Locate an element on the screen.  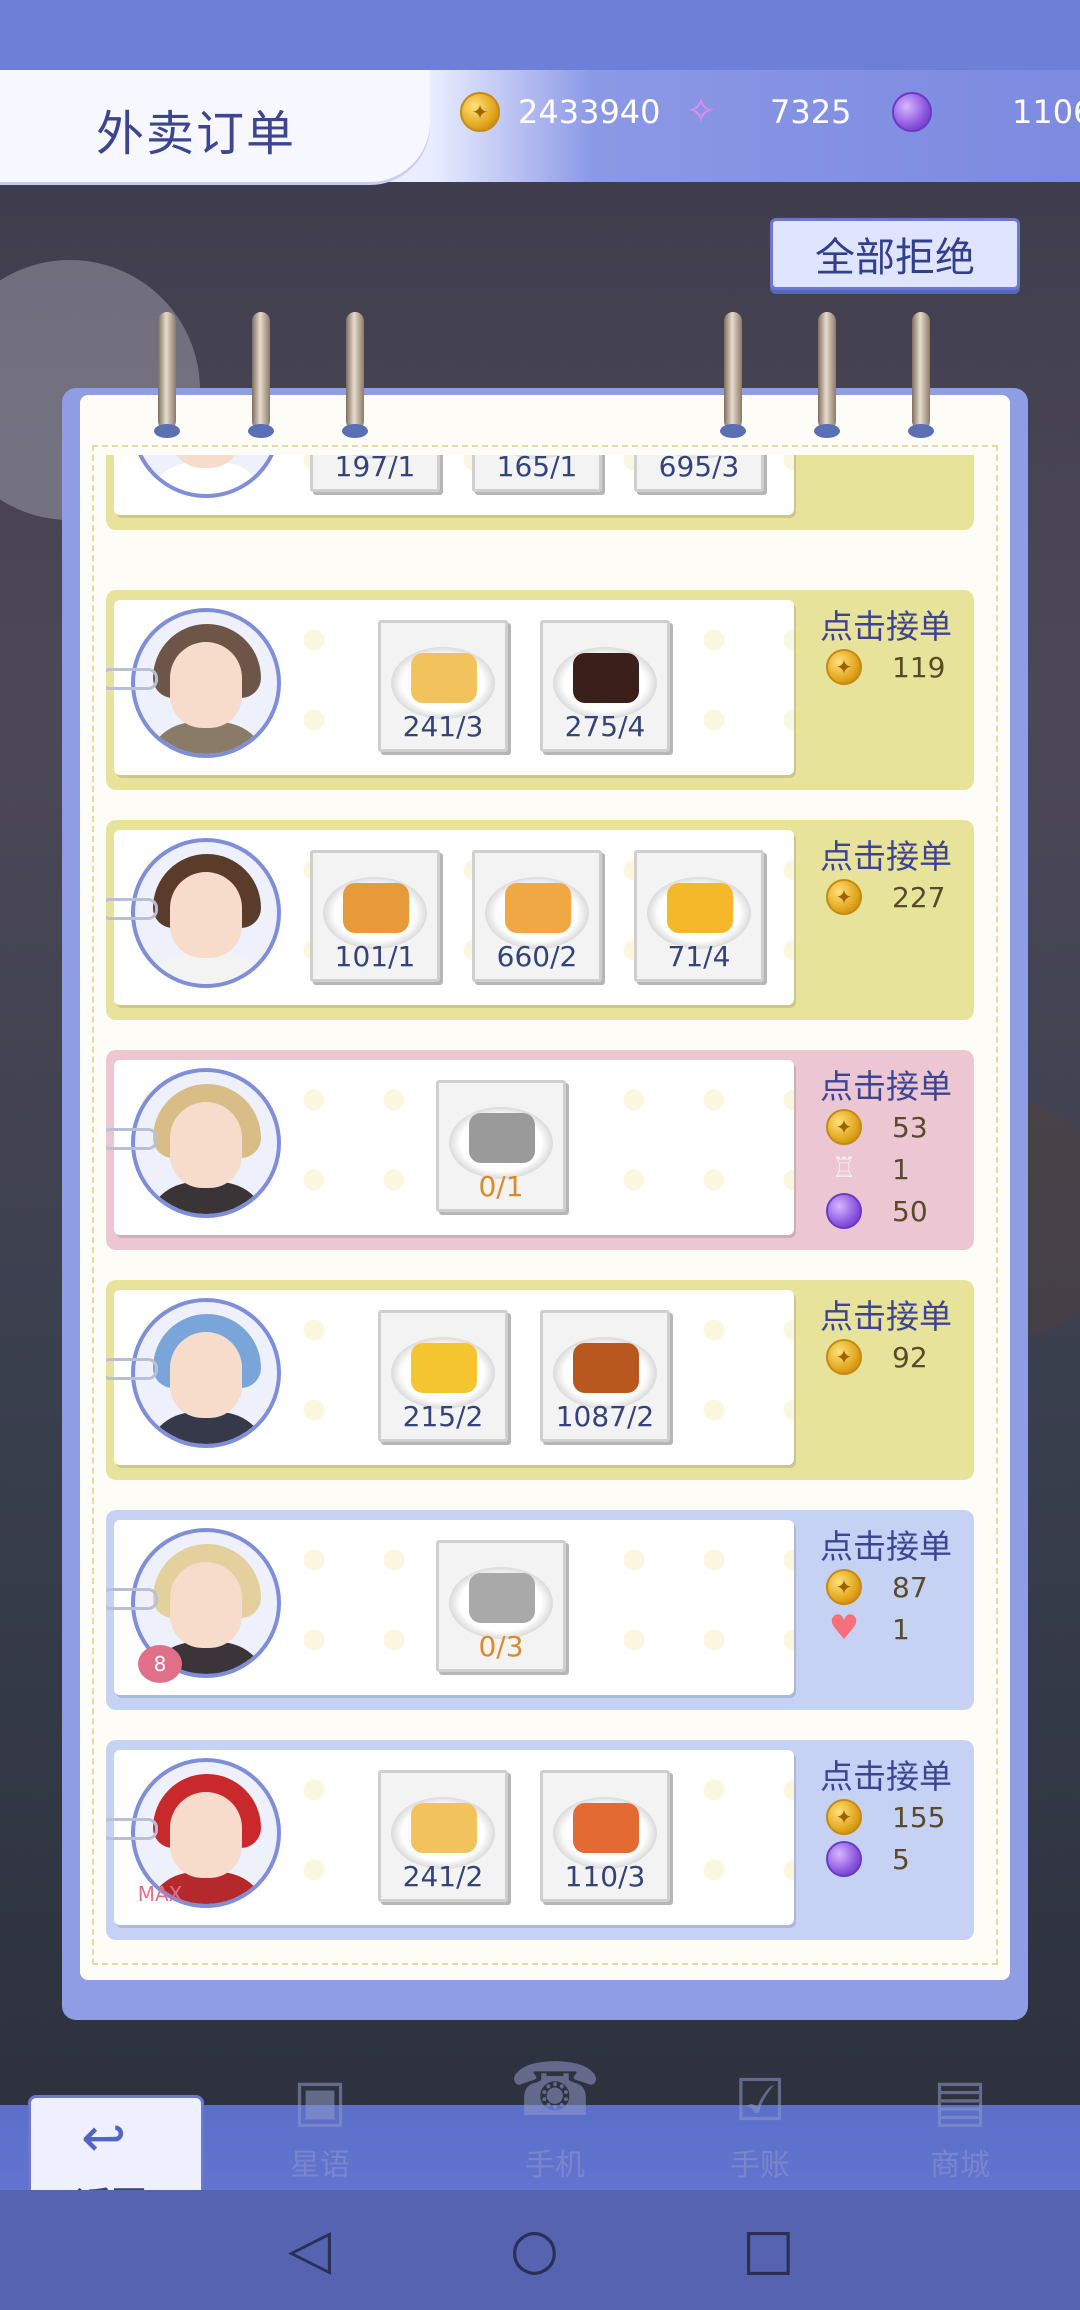
calendar-check-icon: ☑ is located at coordinates (760, 2100).